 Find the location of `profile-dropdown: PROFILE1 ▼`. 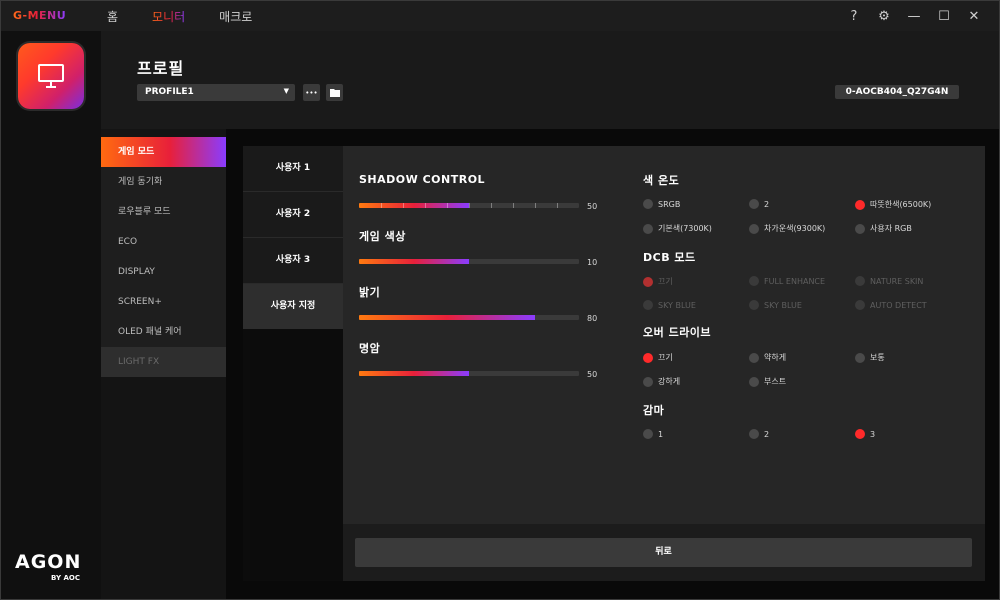

profile-dropdown: PROFILE1 ▼ is located at coordinates (216, 92).